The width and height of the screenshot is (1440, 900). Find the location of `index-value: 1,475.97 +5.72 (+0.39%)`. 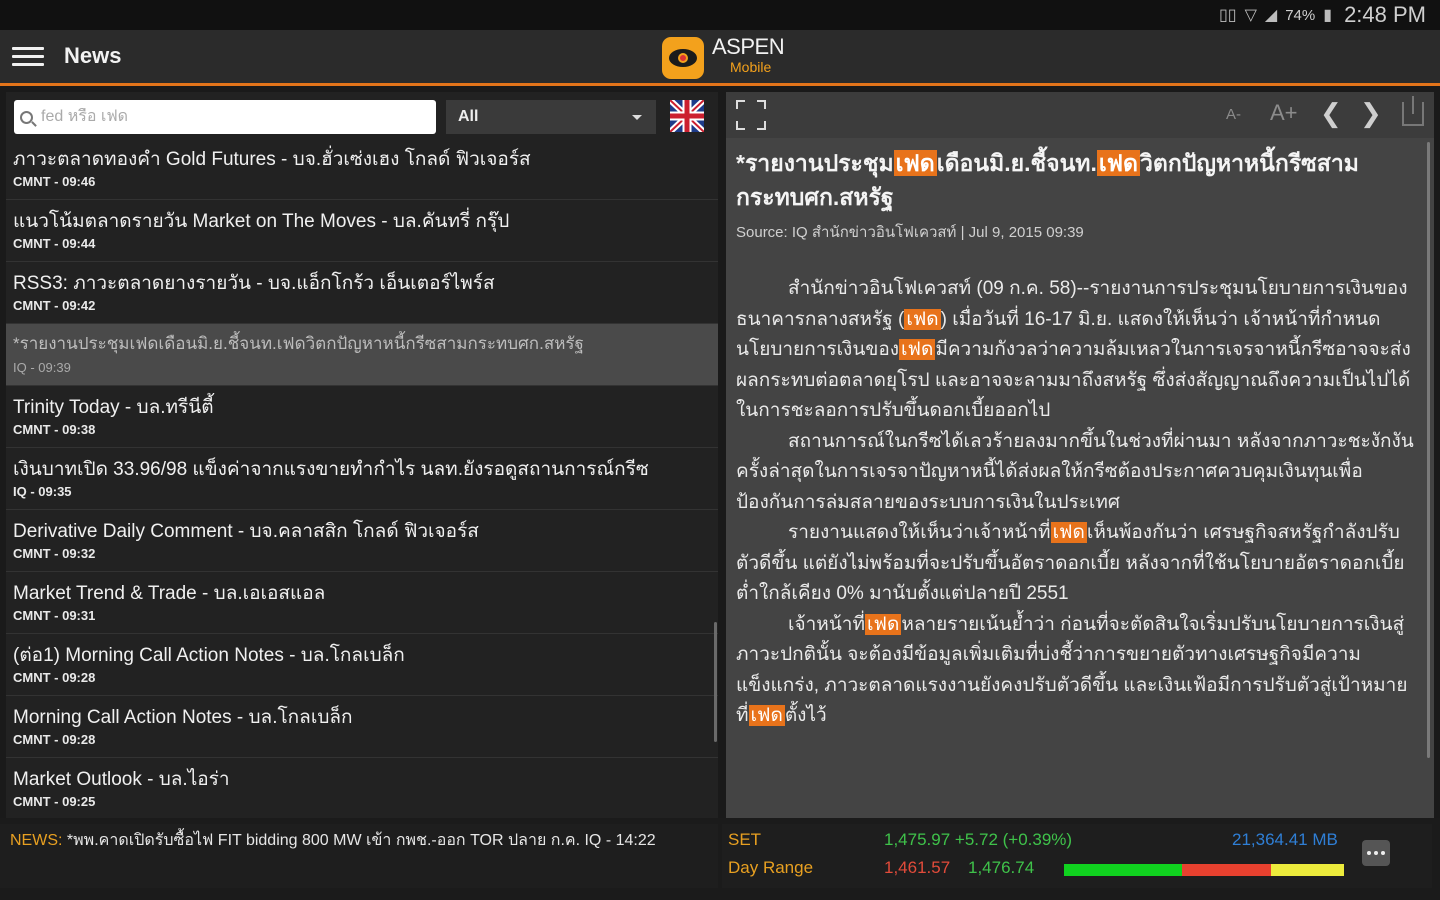

index-value: 1,475.97 +5.72 (+0.39%) is located at coordinates (978, 839).